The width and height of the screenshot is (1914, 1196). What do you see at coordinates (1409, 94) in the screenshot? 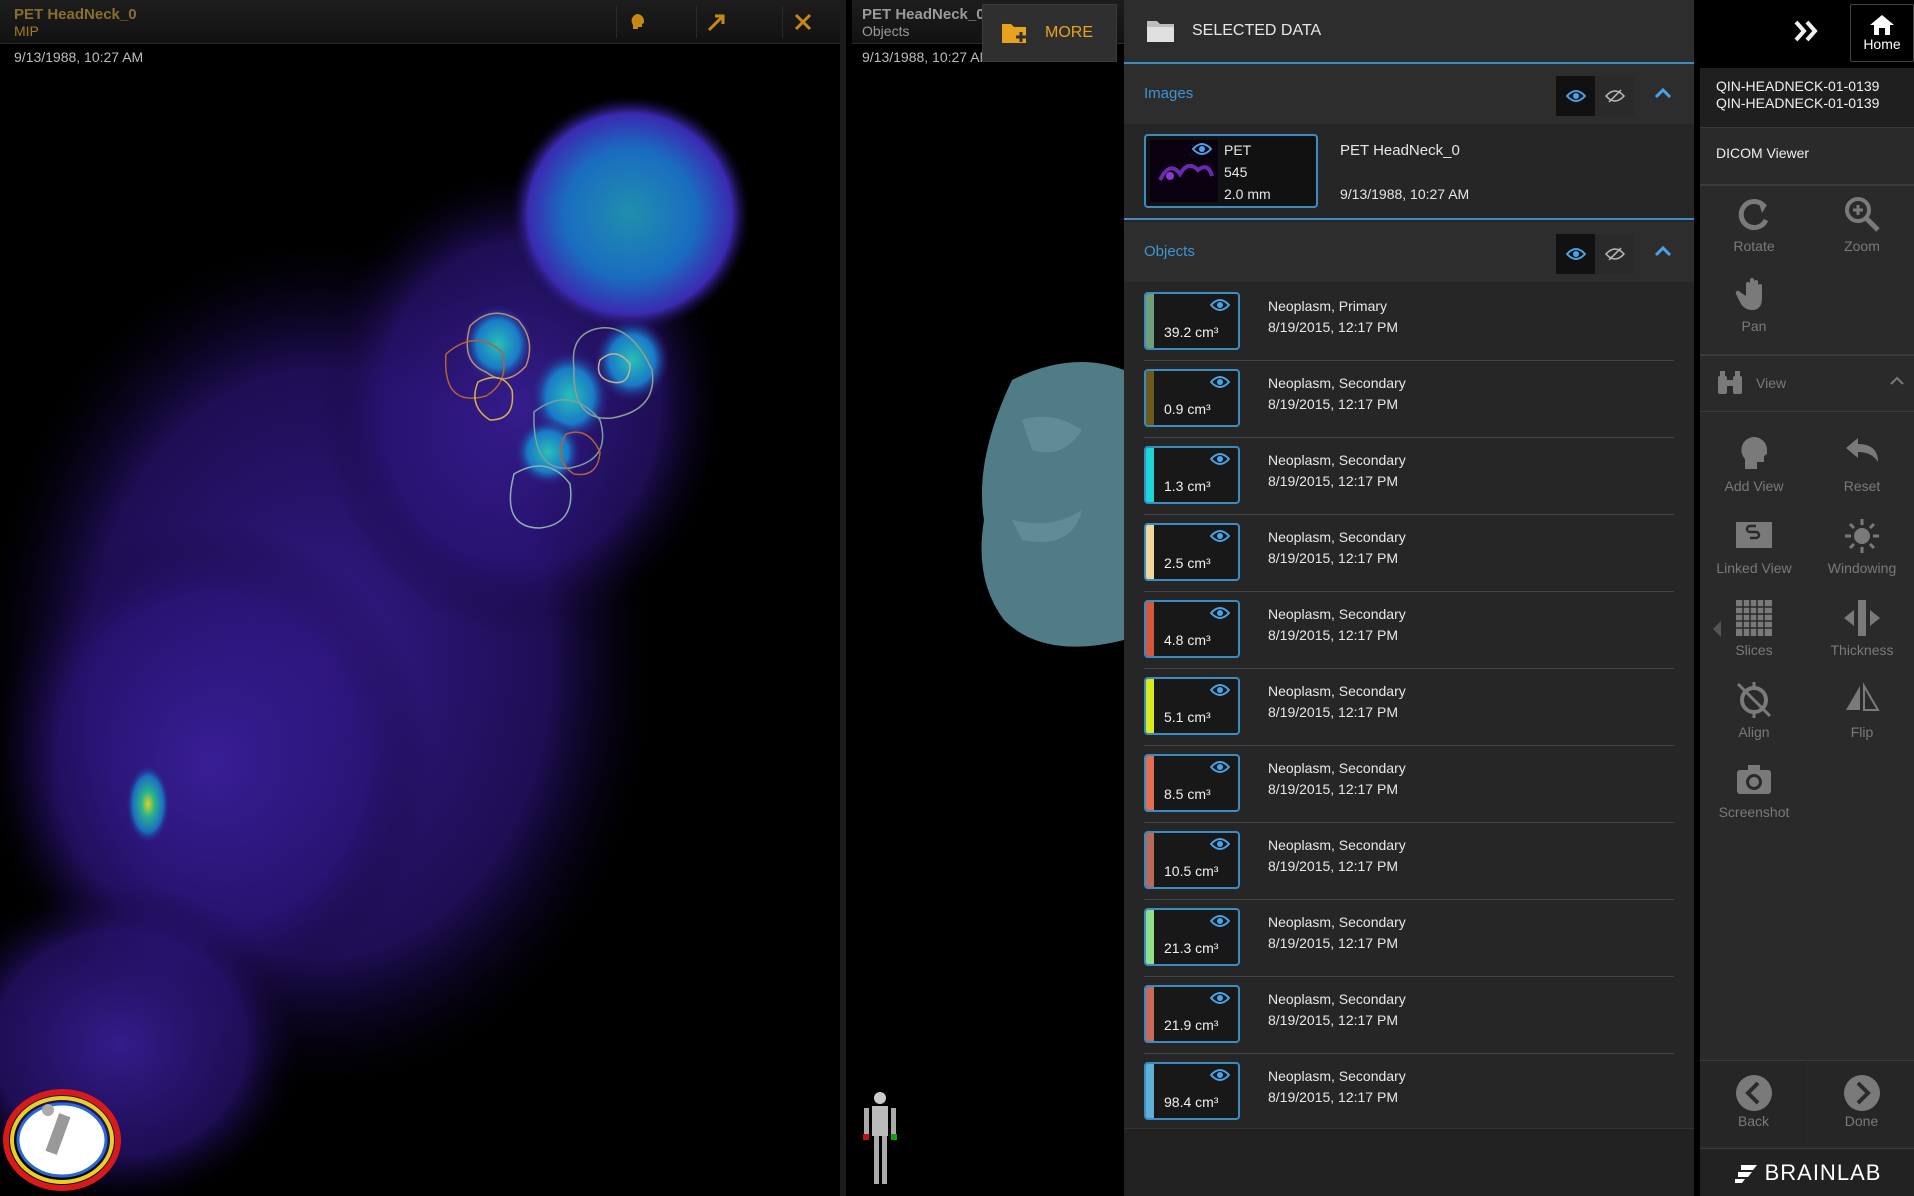
I see `images-section-header: Images` at bounding box center [1409, 94].